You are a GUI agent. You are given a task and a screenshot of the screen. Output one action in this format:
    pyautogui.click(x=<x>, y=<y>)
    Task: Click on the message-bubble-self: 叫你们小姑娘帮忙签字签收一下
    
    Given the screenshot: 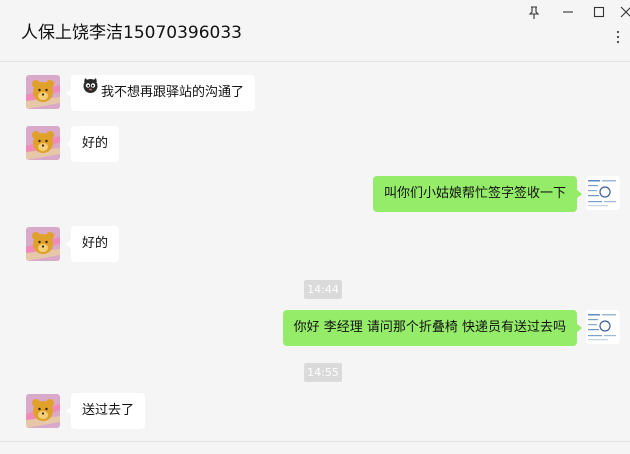 What is the action you would take?
    pyautogui.click(x=477, y=194)
    